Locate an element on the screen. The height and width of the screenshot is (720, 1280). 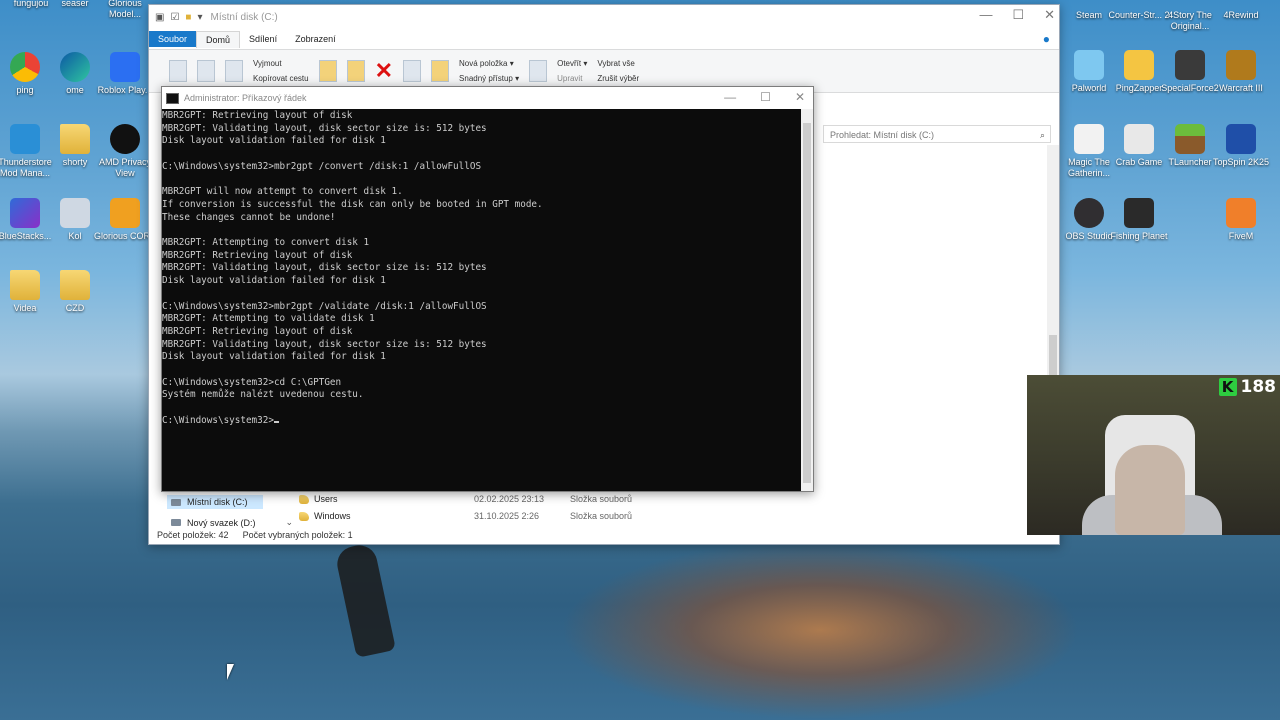
paste-icon is located at coordinates (234, 71).